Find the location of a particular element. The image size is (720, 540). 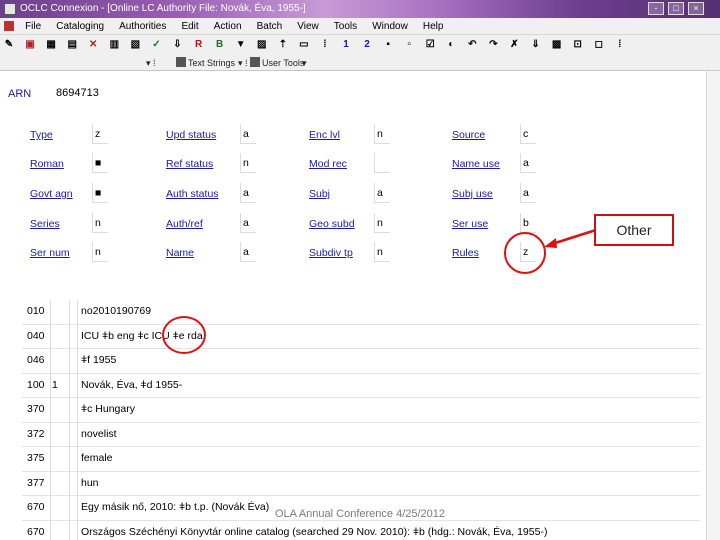

block-icon: ▪ is located at coordinates (388, 45).